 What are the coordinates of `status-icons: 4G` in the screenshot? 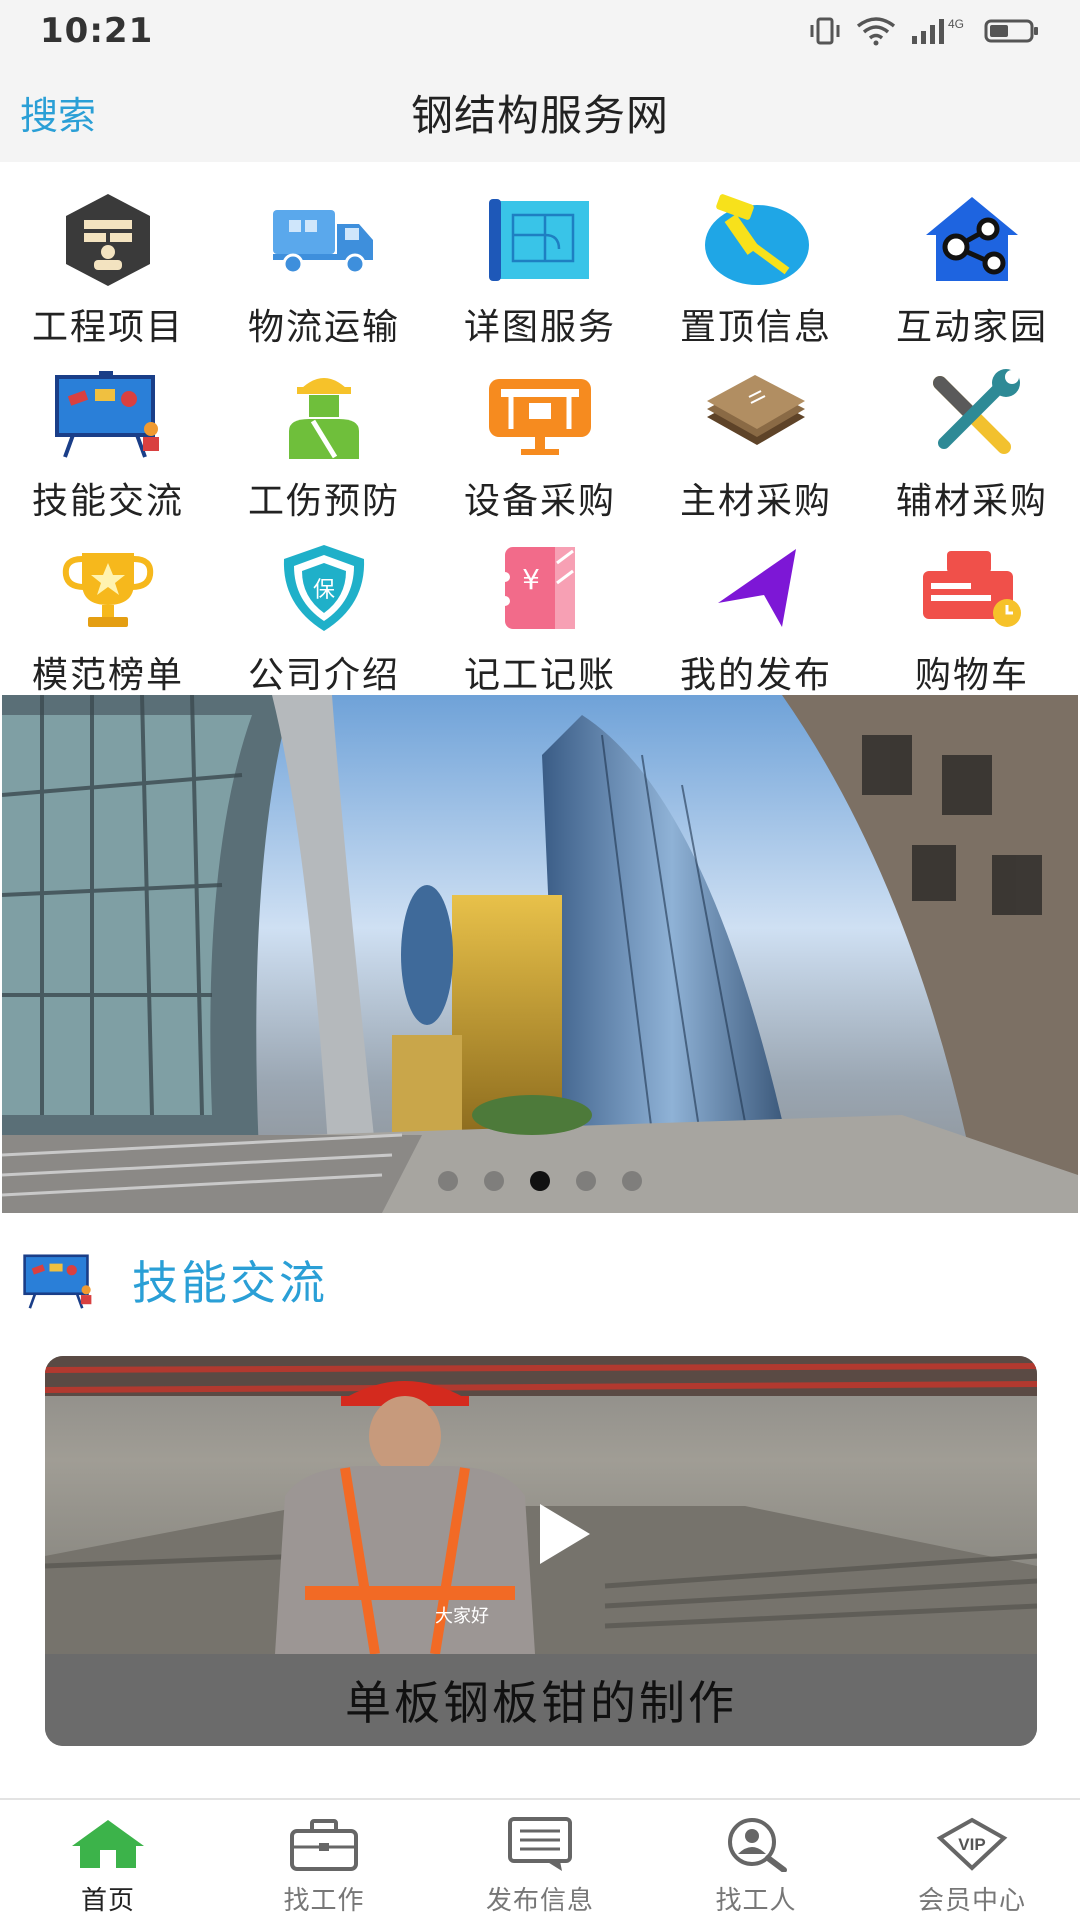 It's located at (924, 31).